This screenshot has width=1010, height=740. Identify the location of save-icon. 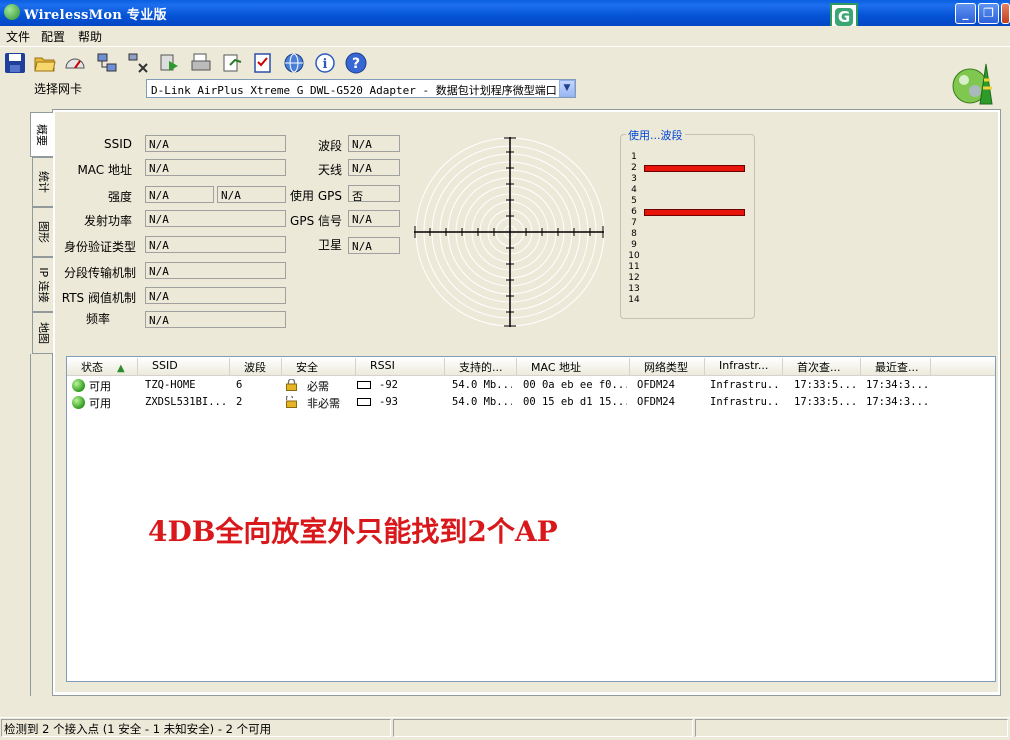
(15, 63).